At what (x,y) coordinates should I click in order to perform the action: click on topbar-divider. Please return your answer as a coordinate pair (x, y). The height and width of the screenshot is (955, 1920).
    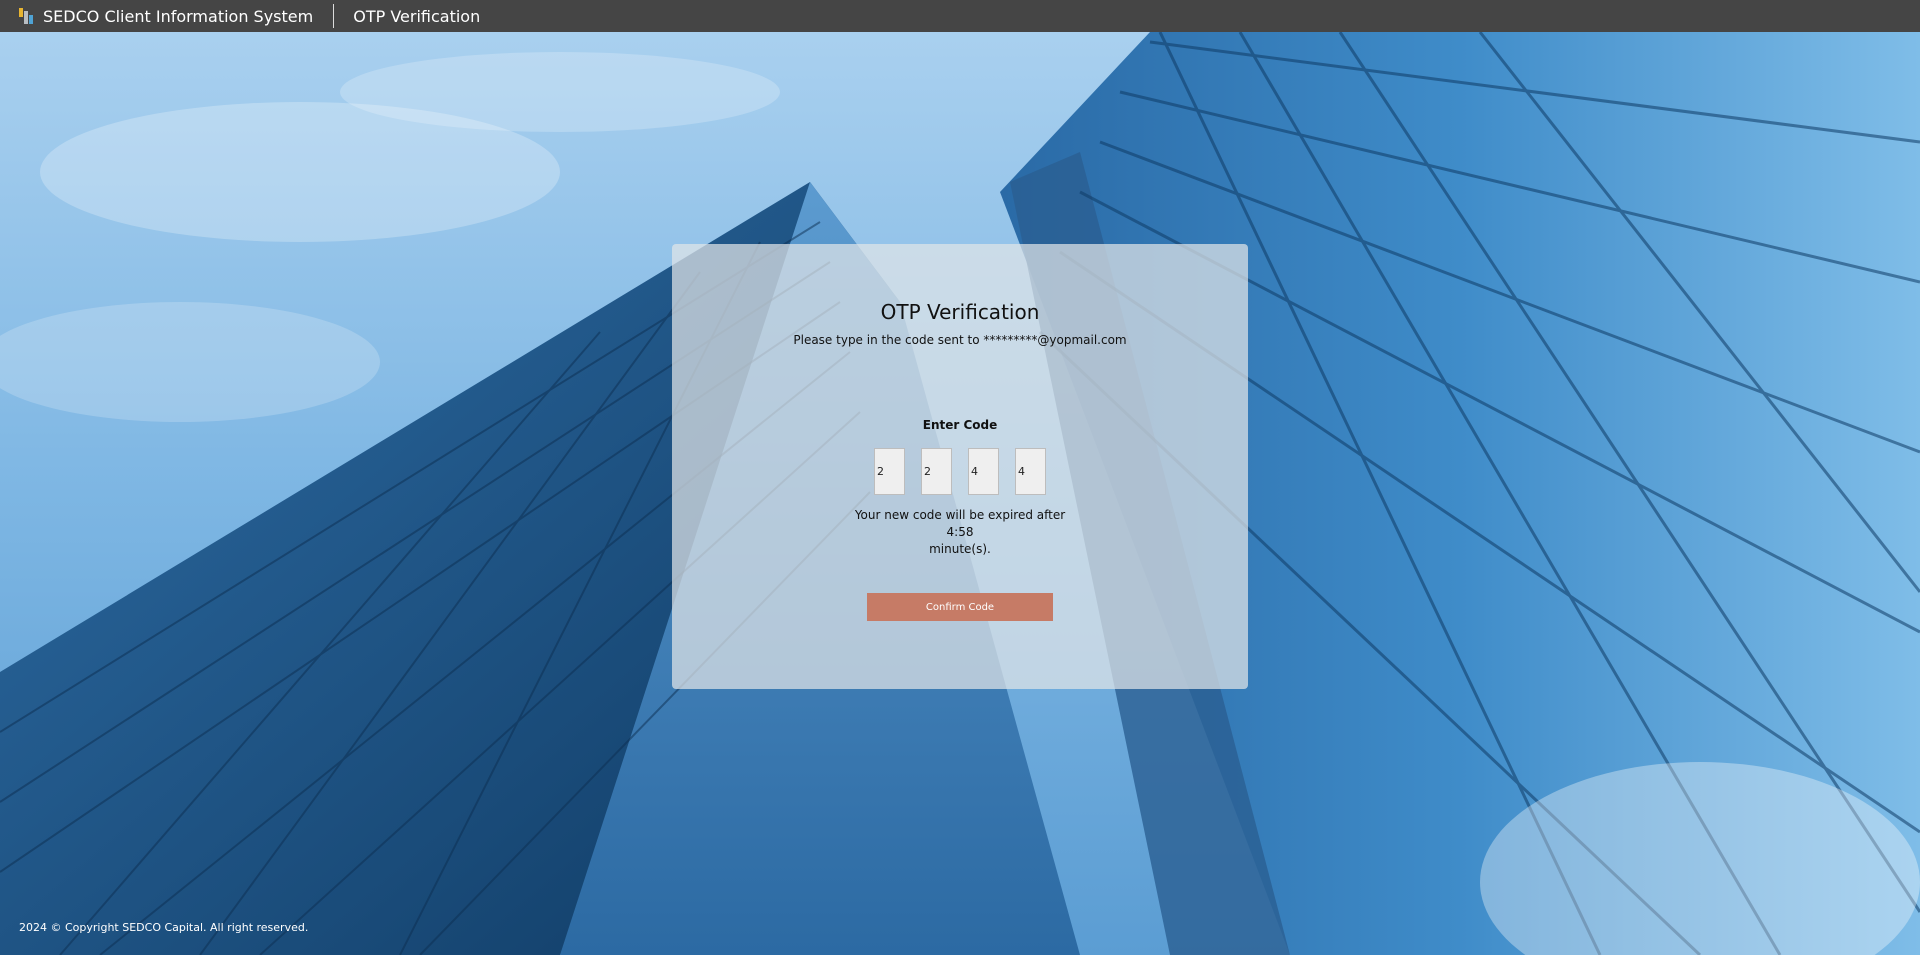
    Looking at the image, I should click on (334, 16).